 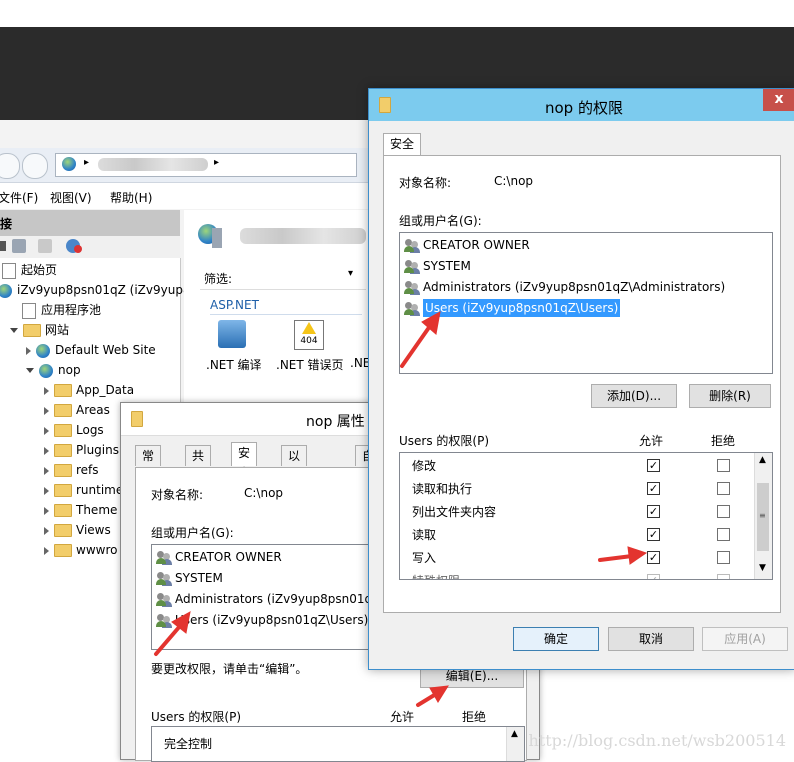 I want to click on arrow-head-icon, so click(x=637, y=555).